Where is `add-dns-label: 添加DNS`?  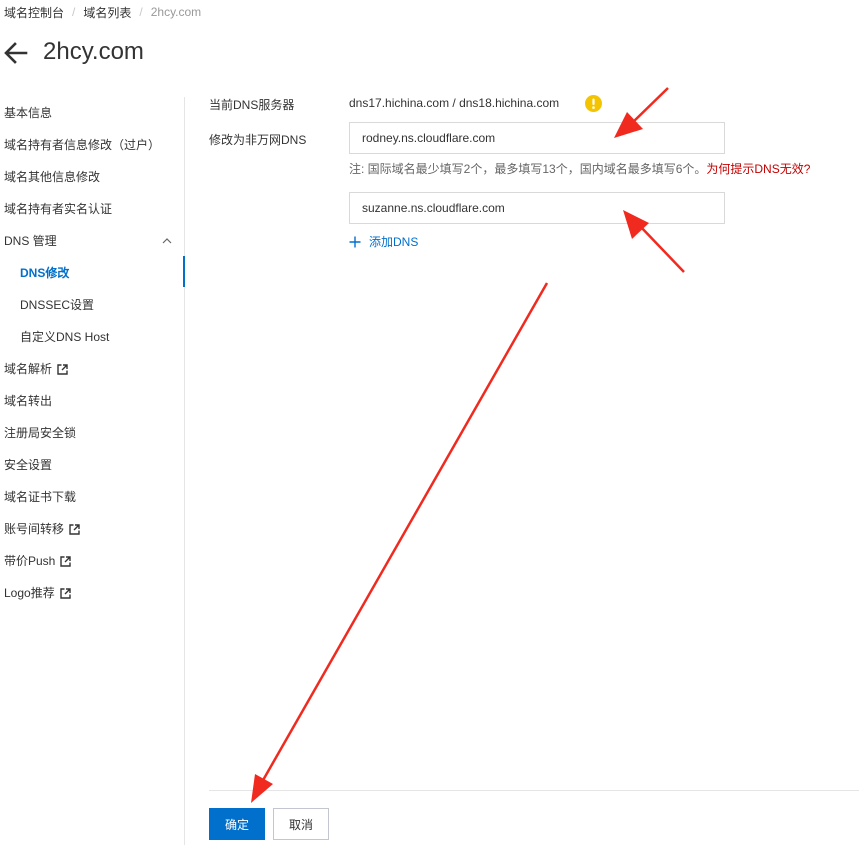
add-dns-label: 添加DNS is located at coordinates (394, 242).